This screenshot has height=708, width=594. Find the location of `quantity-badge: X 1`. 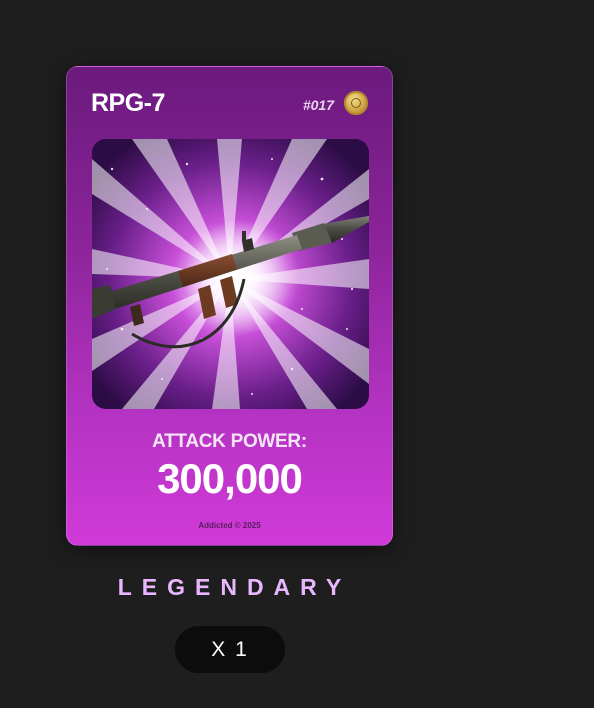

quantity-badge: X 1 is located at coordinates (230, 649).